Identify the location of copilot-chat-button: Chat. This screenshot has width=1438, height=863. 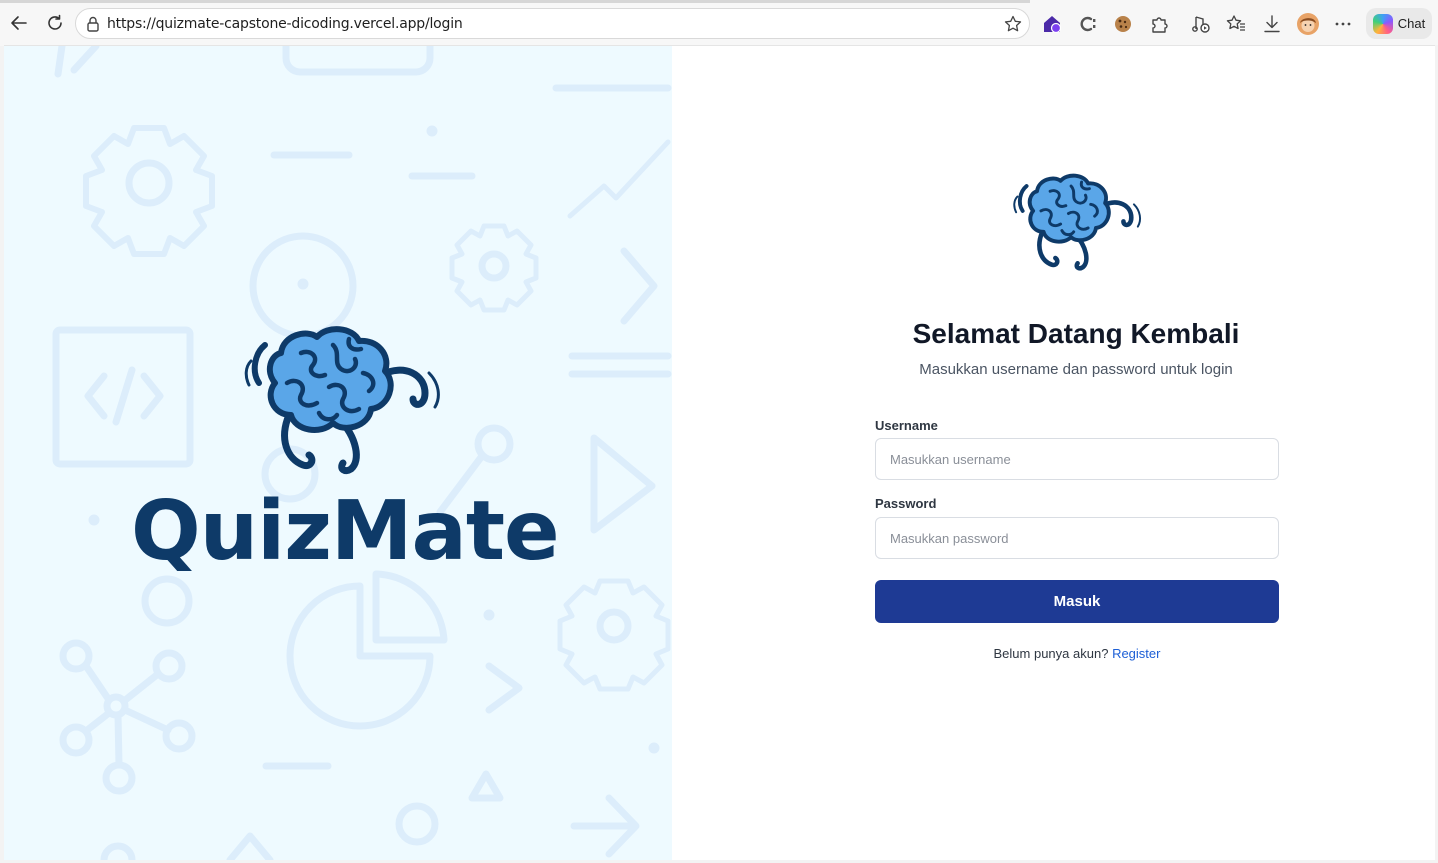
(1399, 23).